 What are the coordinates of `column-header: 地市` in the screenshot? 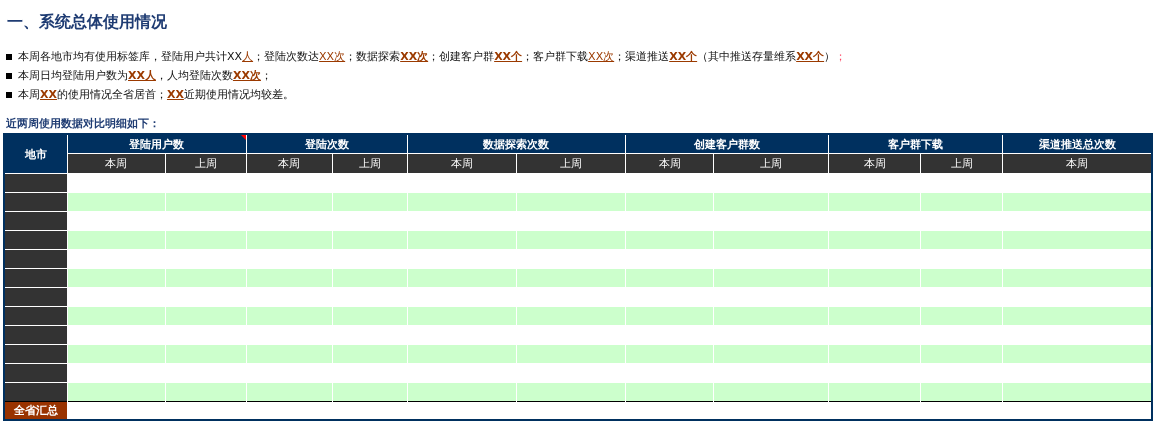 It's located at (36, 154).